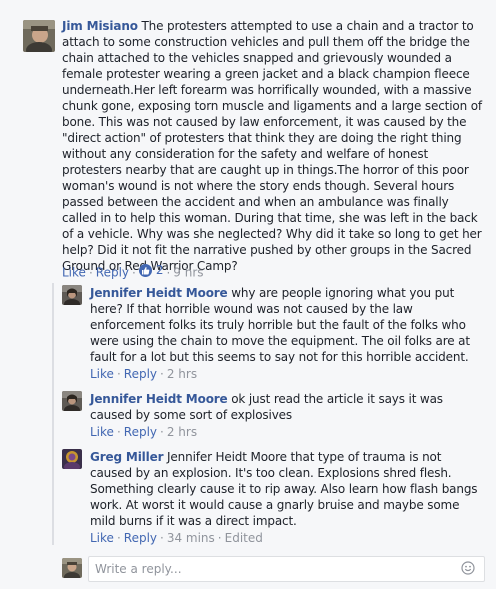 This screenshot has width=496, height=589. I want to click on author-name: Jim Misiano, so click(100, 26).